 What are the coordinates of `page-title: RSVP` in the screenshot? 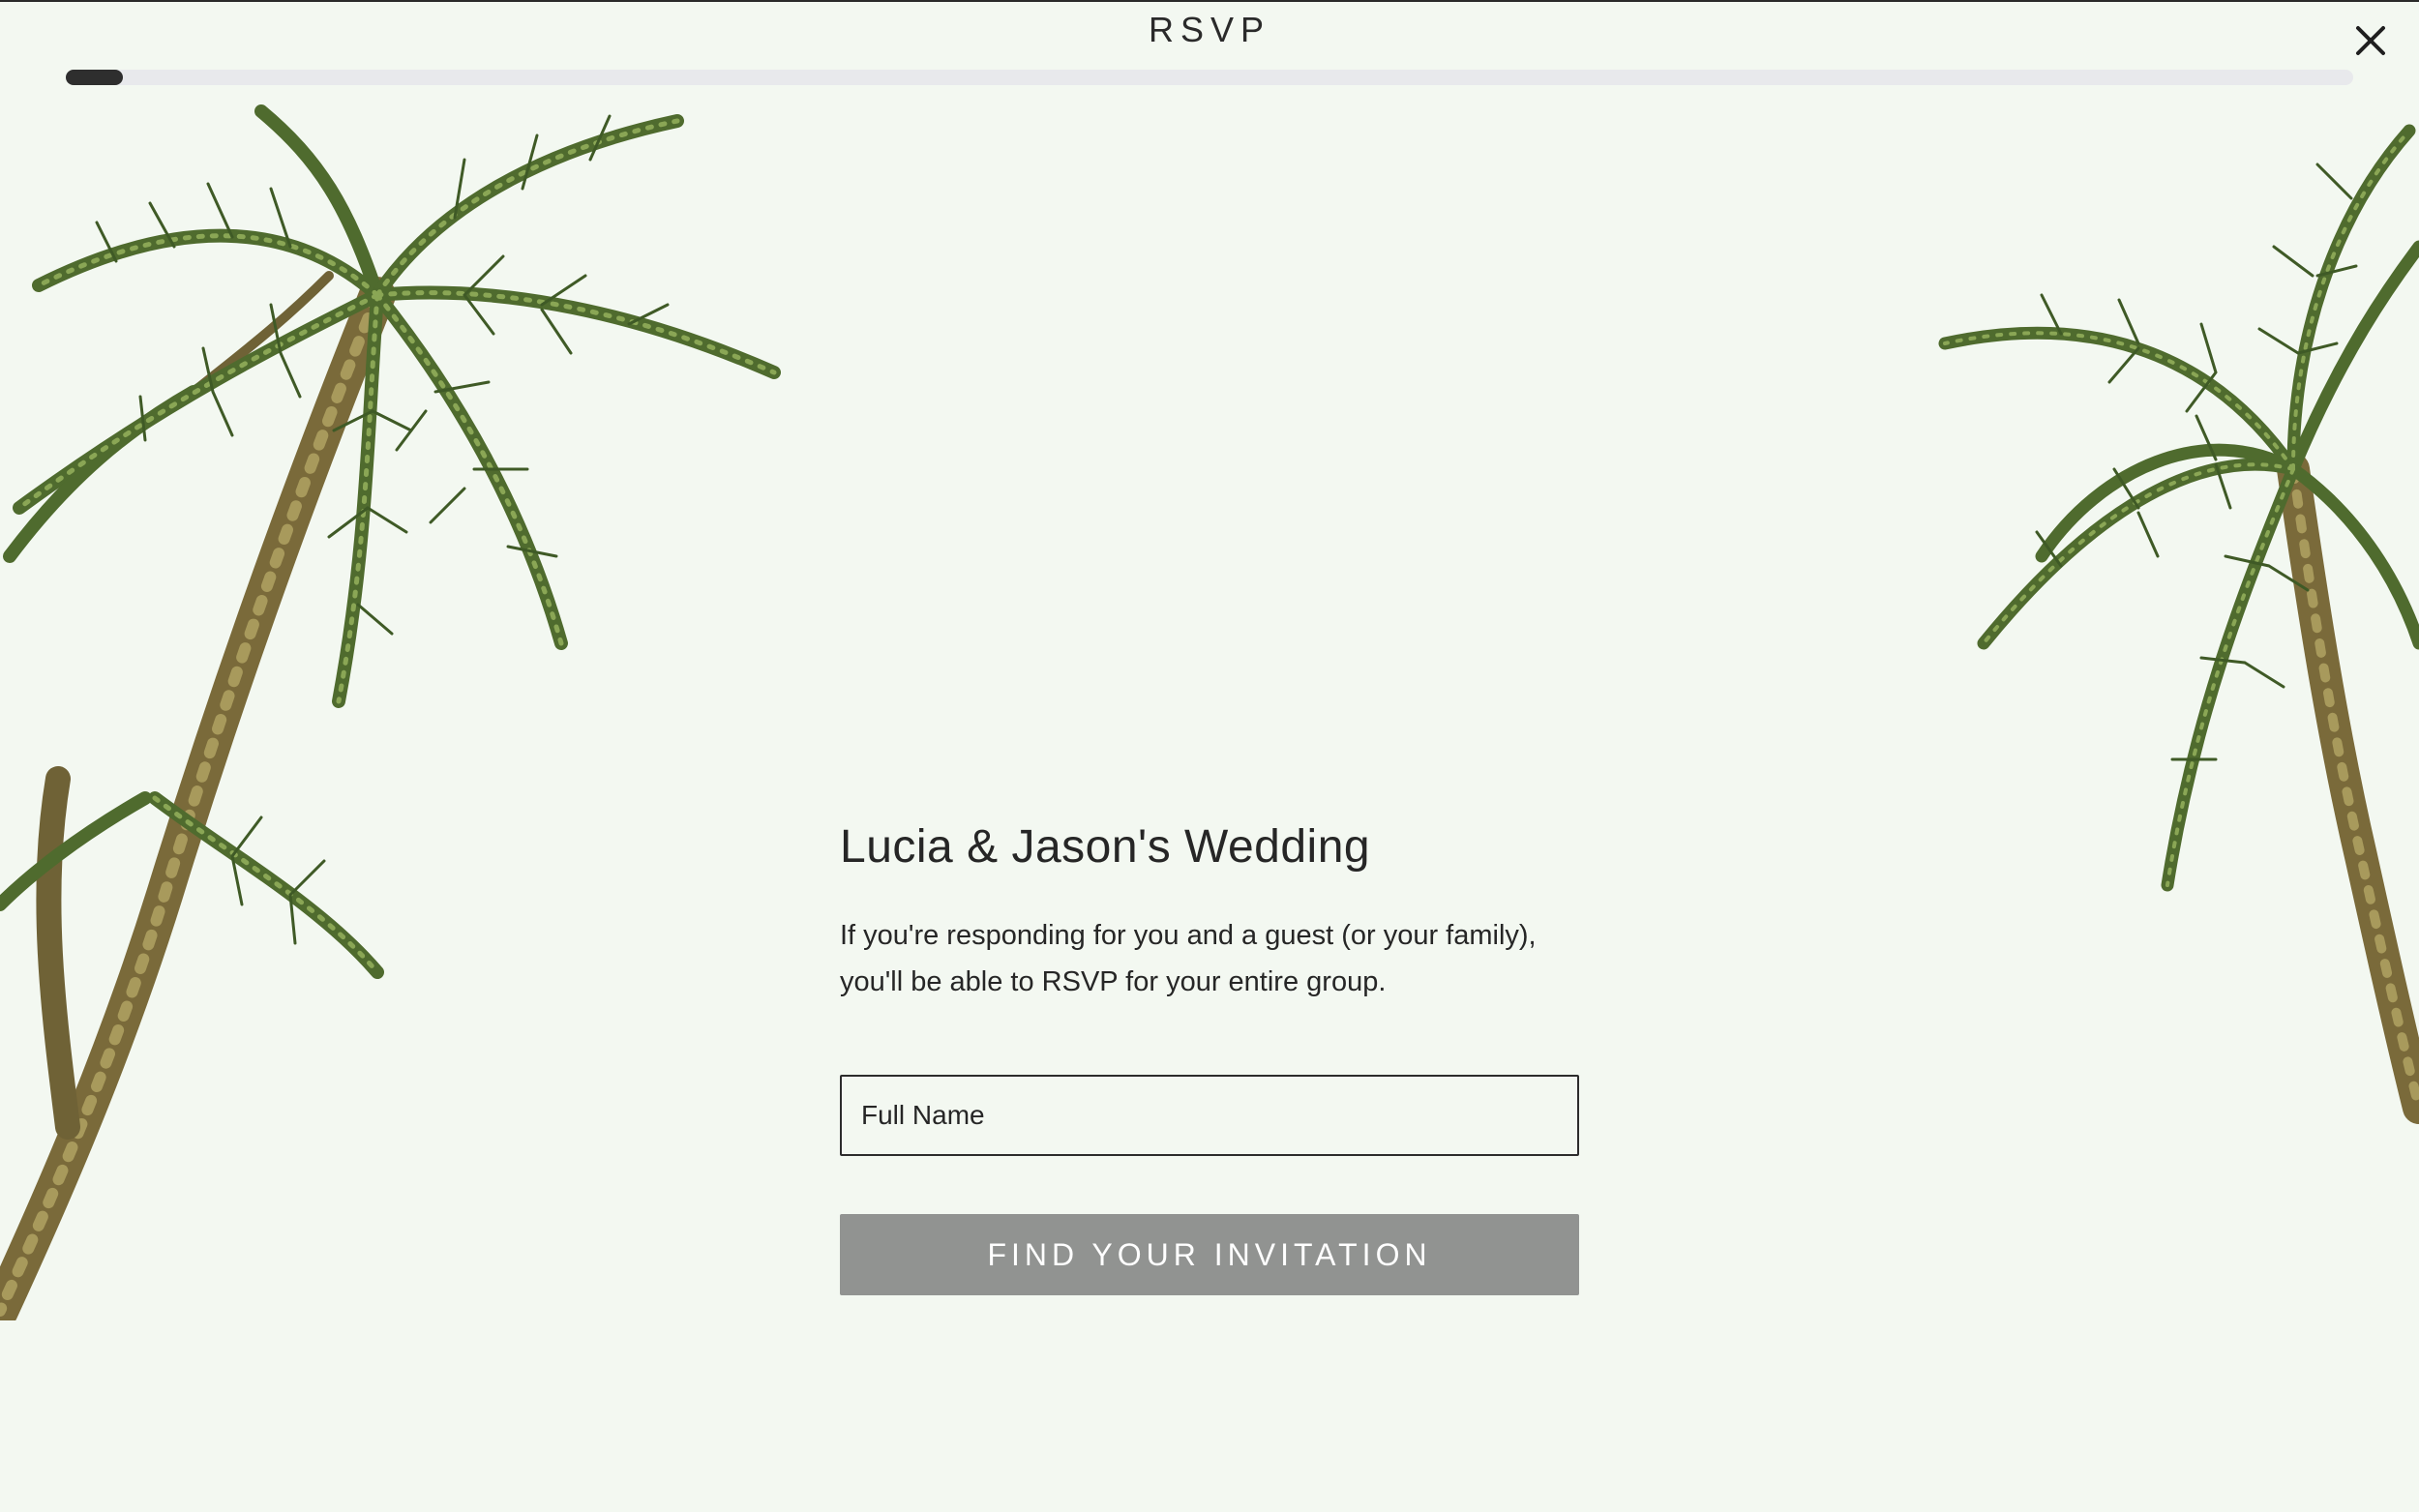 It's located at (1209, 30).